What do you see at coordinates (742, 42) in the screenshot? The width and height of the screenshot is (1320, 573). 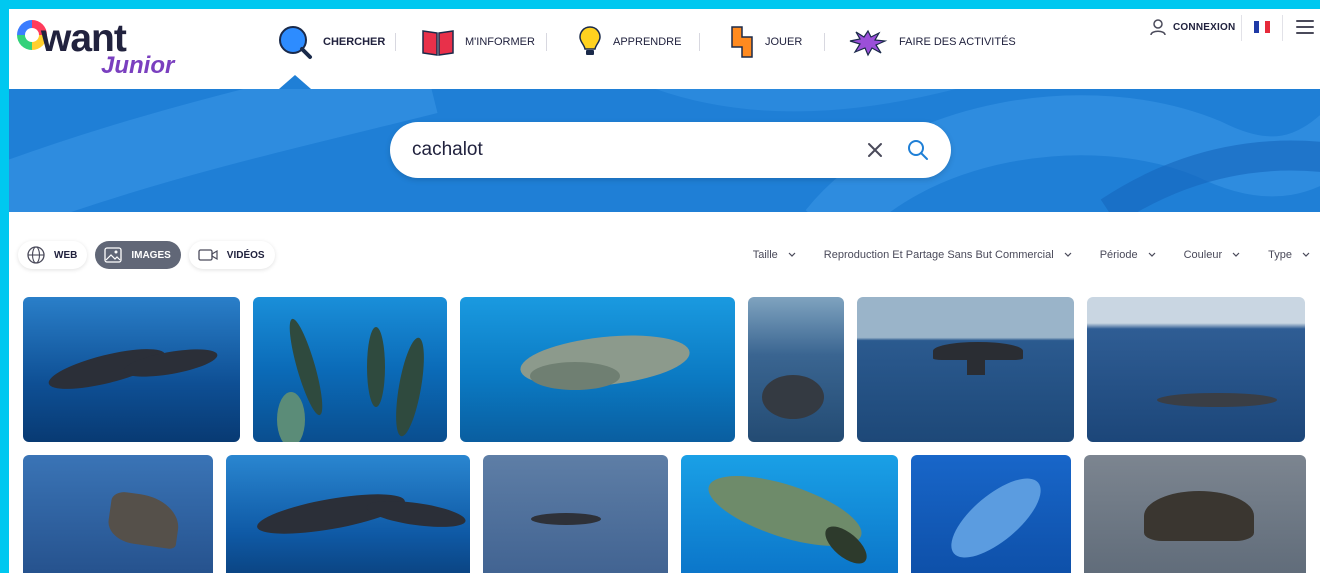 I see `puzzle-icon` at bounding box center [742, 42].